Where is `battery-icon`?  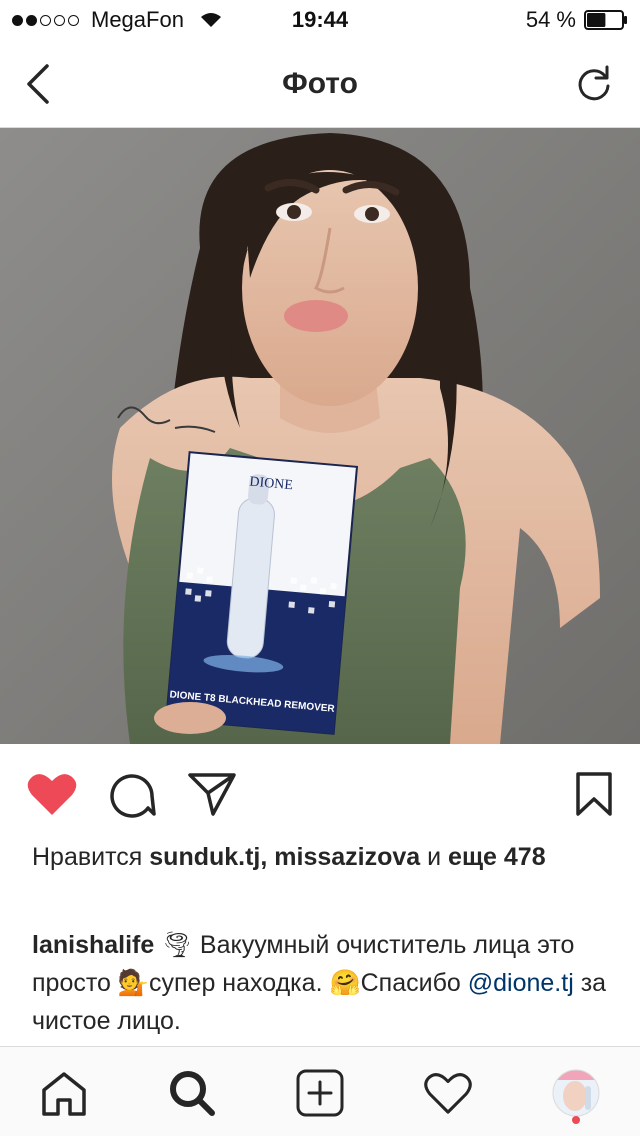 battery-icon is located at coordinates (605, 20).